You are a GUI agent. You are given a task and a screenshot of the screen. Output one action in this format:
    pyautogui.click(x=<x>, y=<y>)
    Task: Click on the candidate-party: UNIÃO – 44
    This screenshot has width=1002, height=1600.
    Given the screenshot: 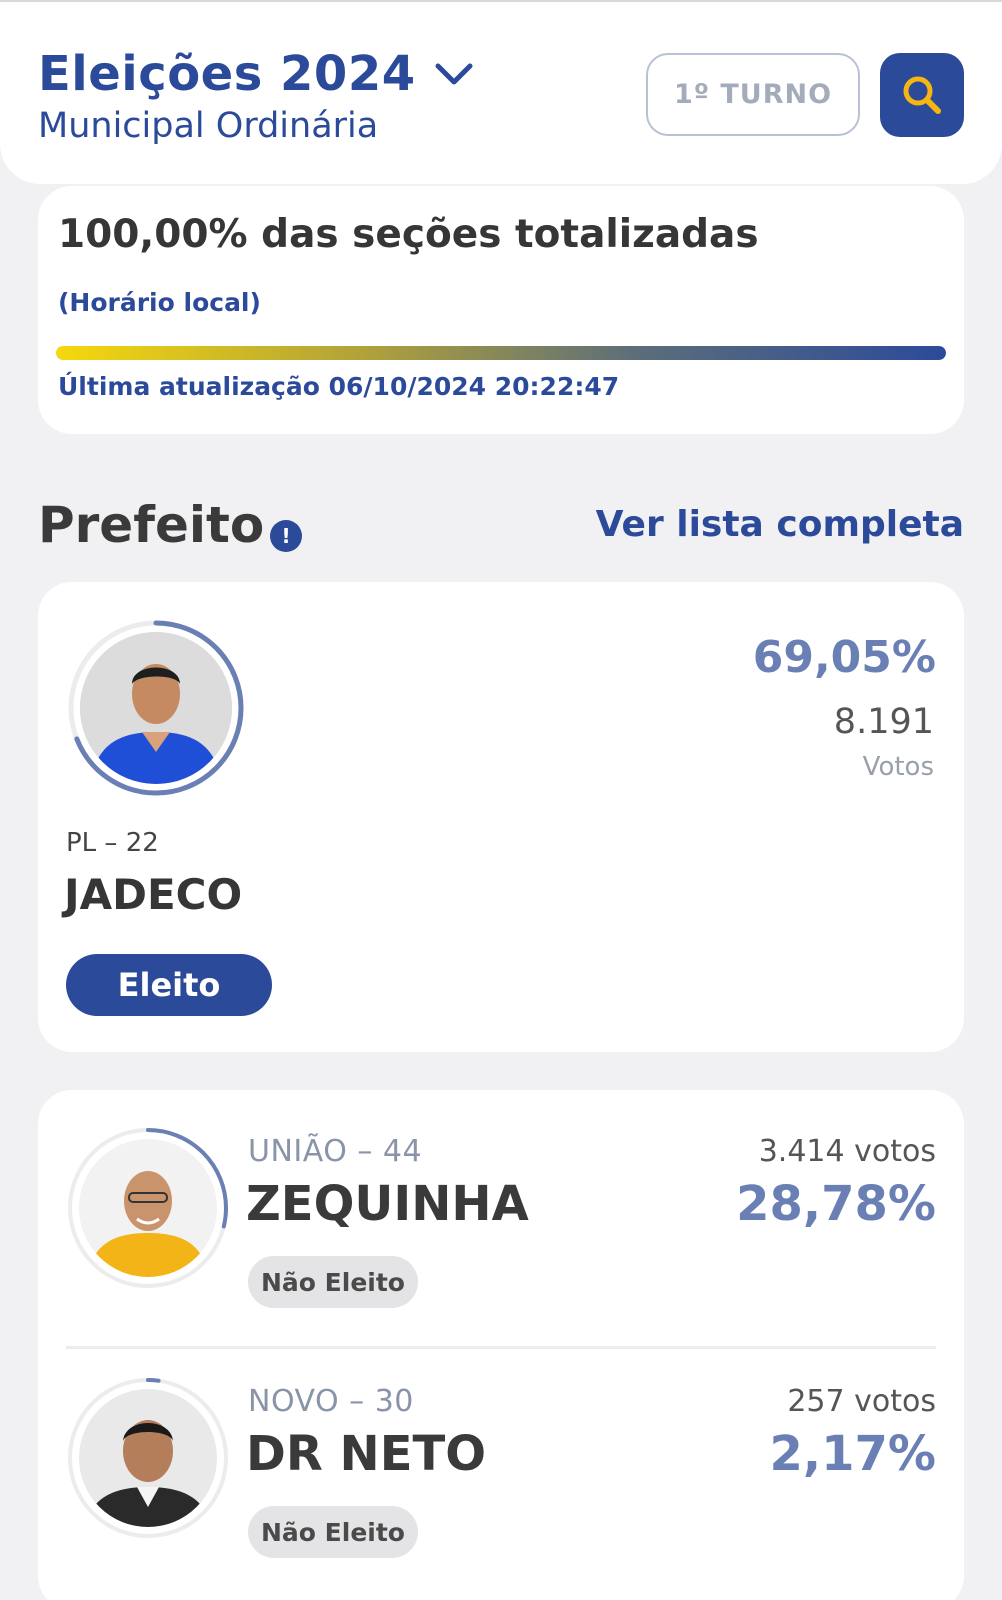 What is the action you would take?
    pyautogui.click(x=335, y=1151)
    